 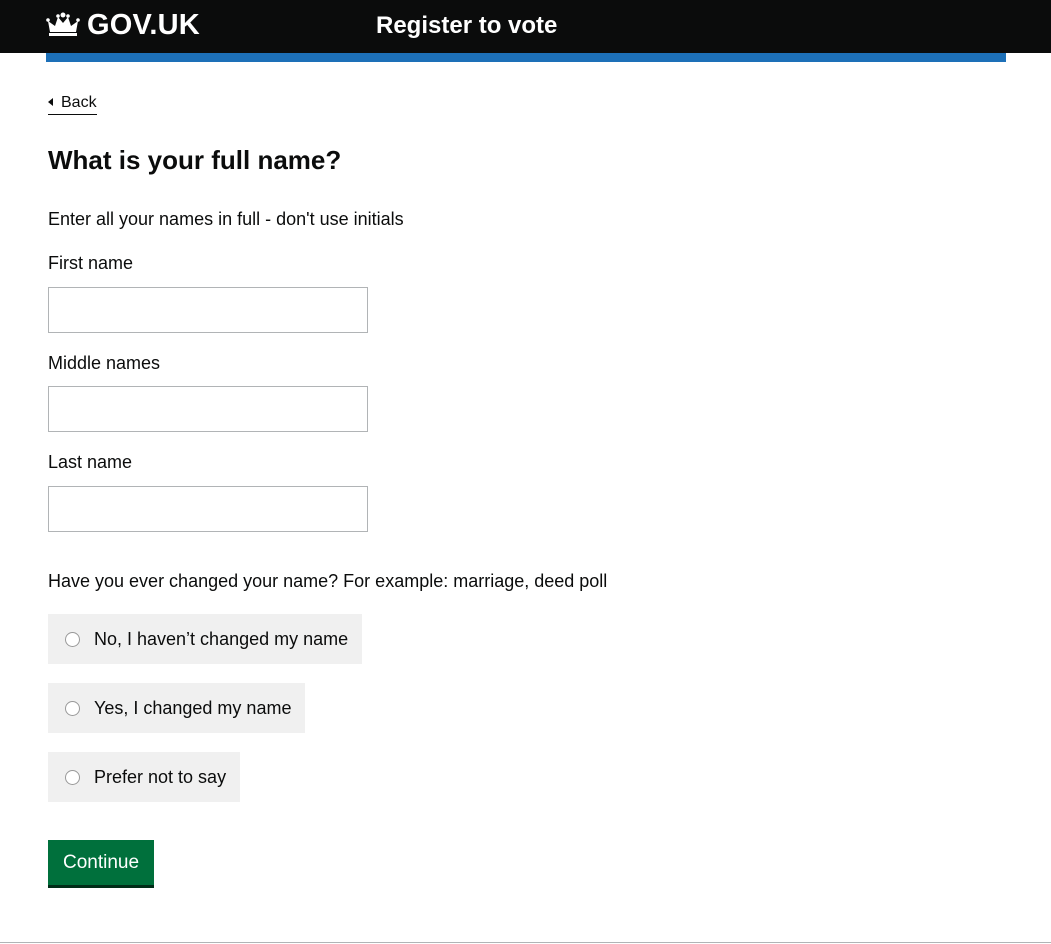 What do you see at coordinates (208, 409) in the screenshot?
I see `middle-names-input` at bounding box center [208, 409].